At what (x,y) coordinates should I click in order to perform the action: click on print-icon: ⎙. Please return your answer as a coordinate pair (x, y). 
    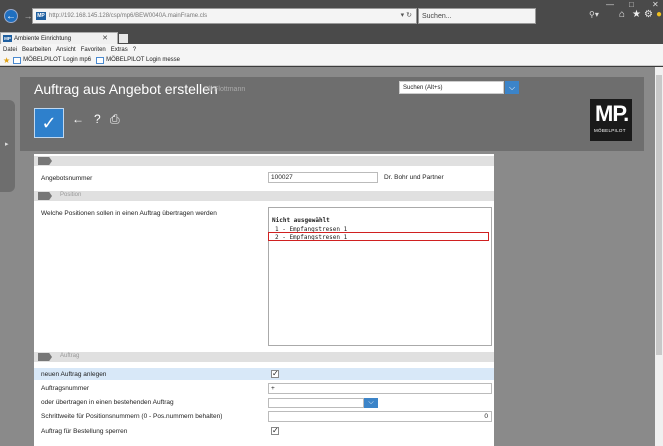
    Looking at the image, I should click on (115, 119).